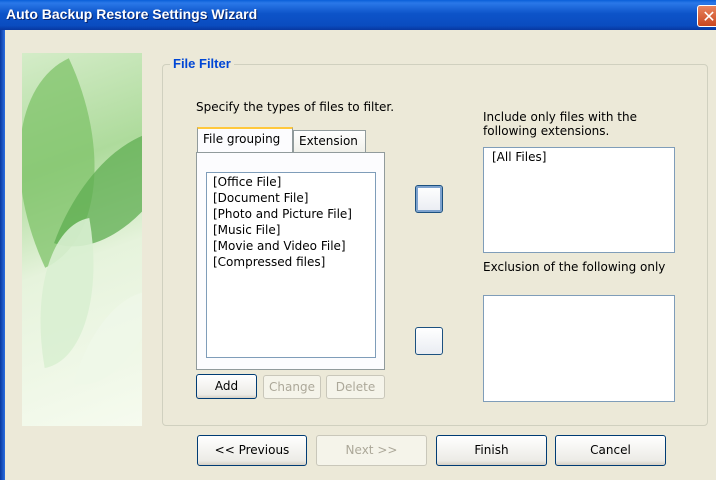 The image size is (716, 480). I want to click on wizard-side-image, so click(82, 239).